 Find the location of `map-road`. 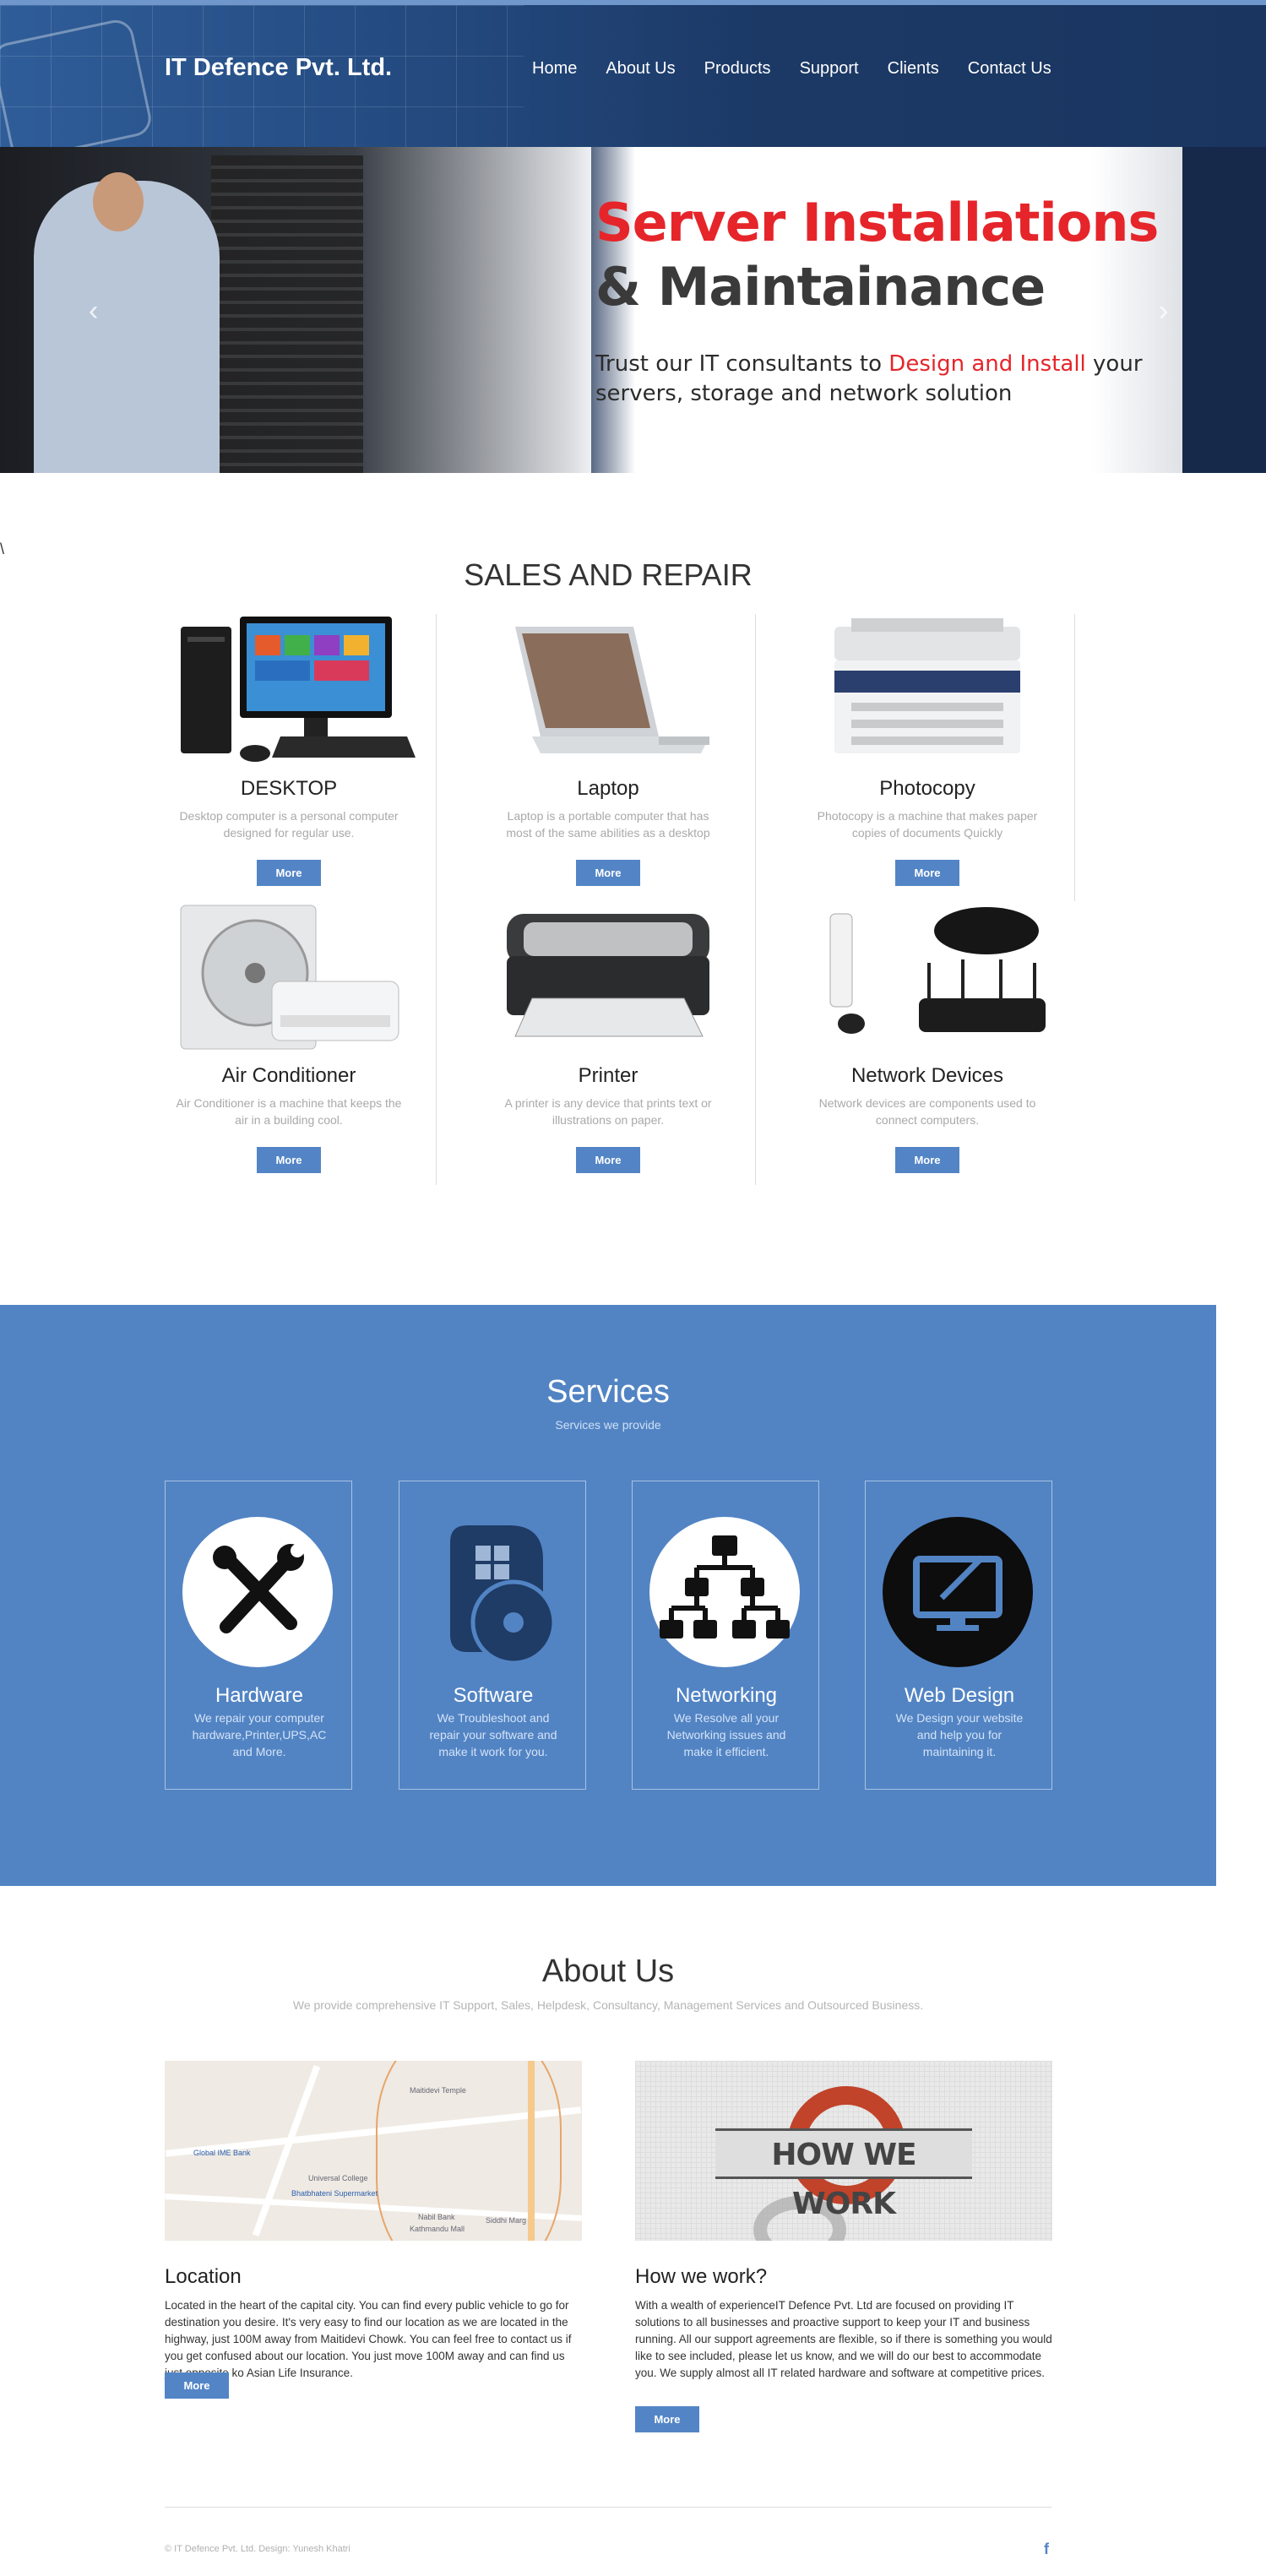

map-road is located at coordinates (286, 2150).